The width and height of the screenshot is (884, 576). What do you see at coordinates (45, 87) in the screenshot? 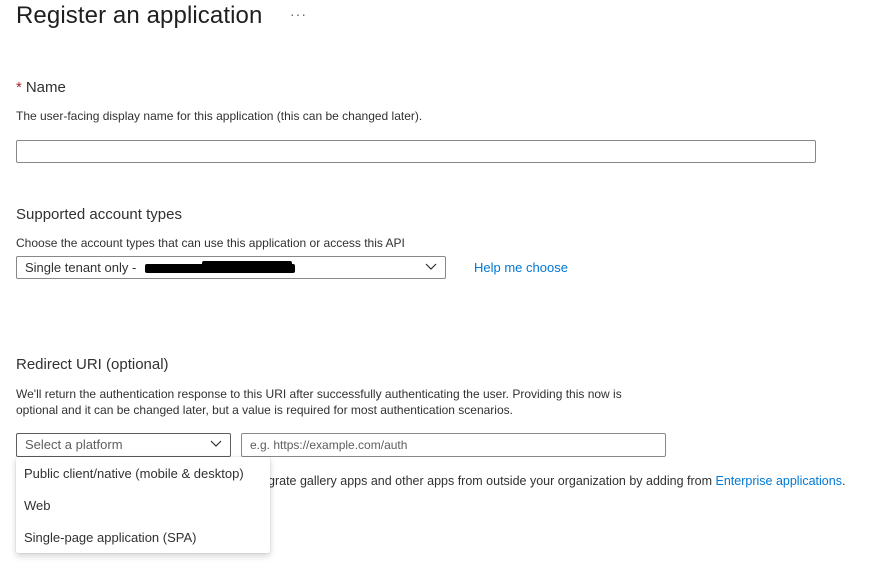
I see `name-label-text: Name` at bounding box center [45, 87].